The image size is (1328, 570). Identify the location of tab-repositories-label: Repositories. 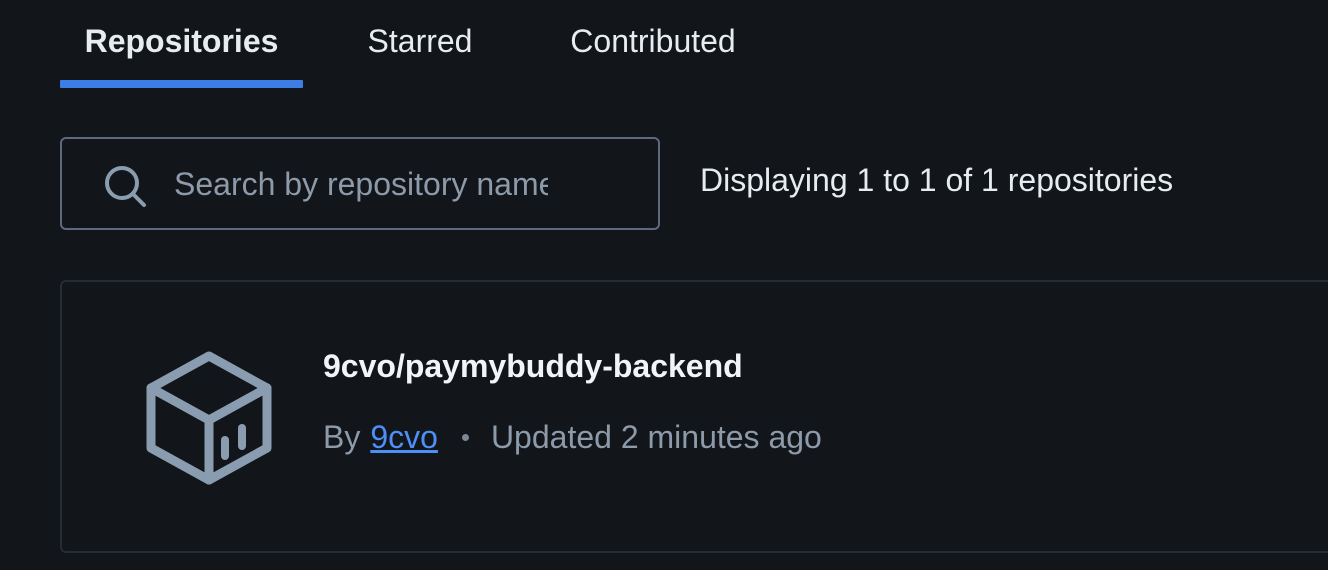
(181, 40).